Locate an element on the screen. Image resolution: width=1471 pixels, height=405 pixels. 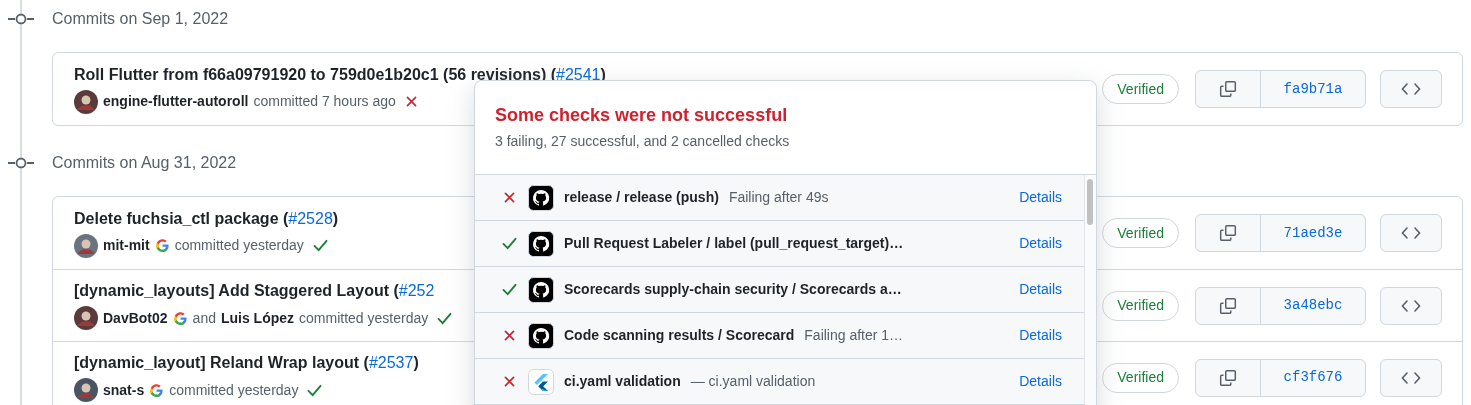
commit-time: committed 7 hours ago is located at coordinates (324, 101).